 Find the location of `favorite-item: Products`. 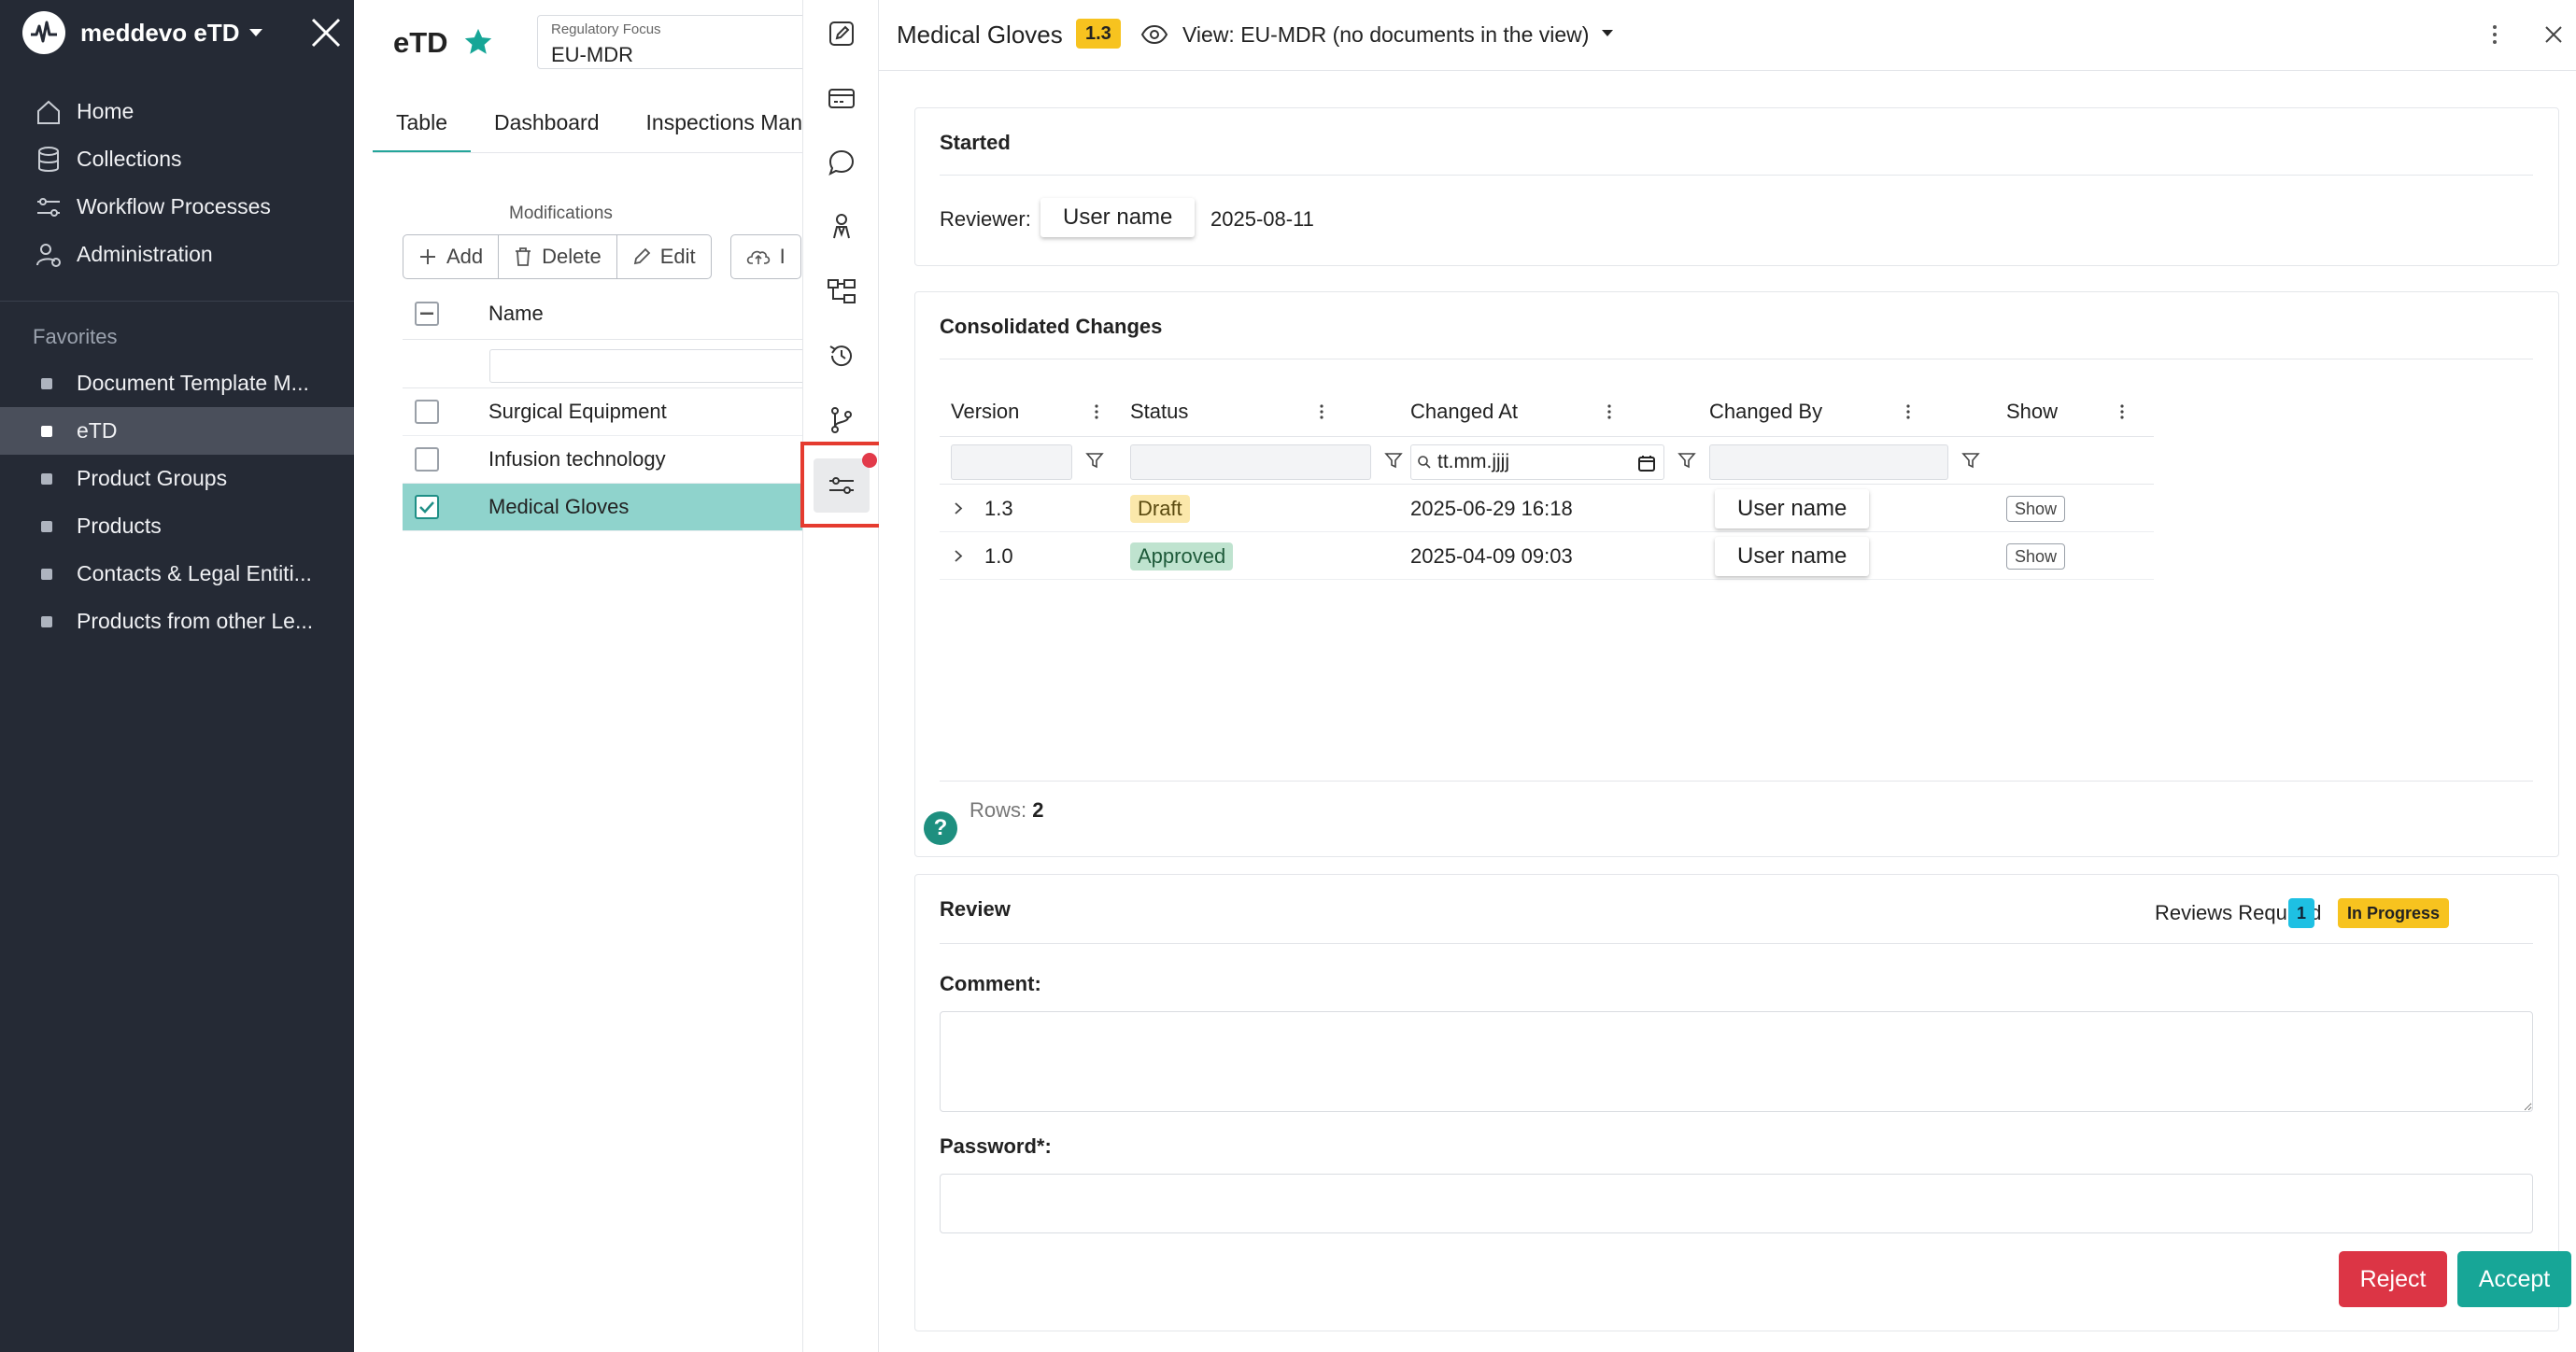

favorite-item: Products is located at coordinates (177, 526).